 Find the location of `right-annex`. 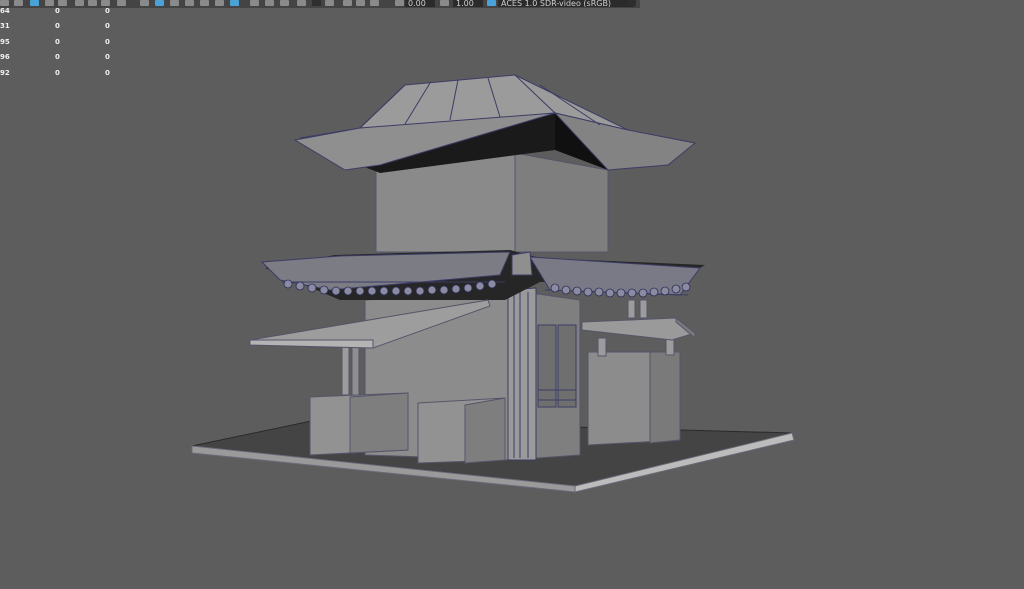

right-annex is located at coordinates (639, 372).